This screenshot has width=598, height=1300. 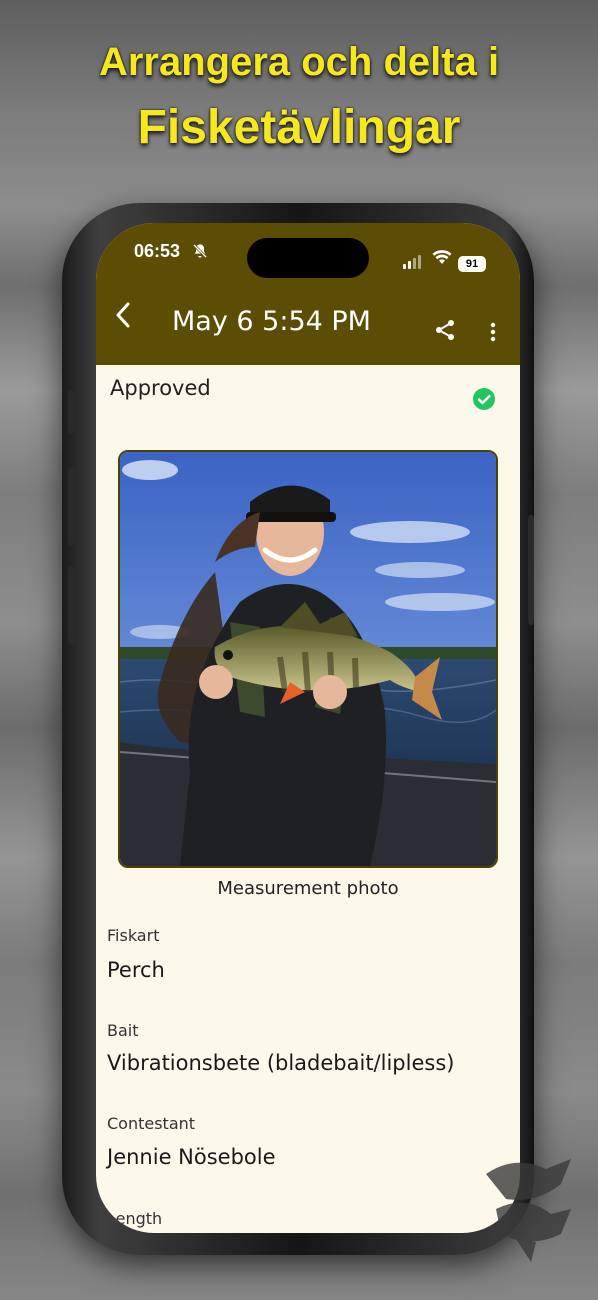 What do you see at coordinates (531, 570) in the screenshot?
I see `phone-side-button` at bounding box center [531, 570].